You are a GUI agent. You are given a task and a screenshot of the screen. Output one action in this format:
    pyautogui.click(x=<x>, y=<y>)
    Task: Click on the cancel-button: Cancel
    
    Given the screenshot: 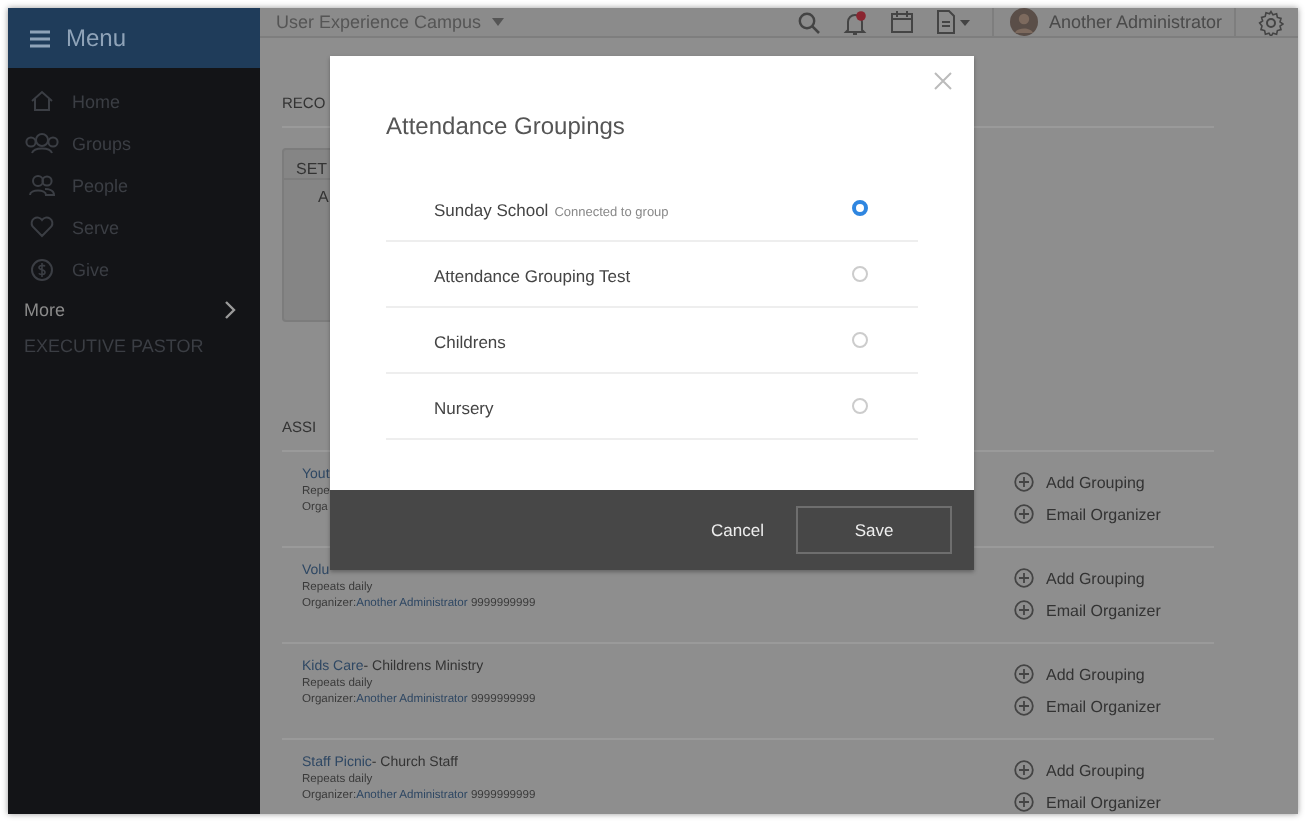 What is the action you would take?
    pyautogui.click(x=737, y=530)
    